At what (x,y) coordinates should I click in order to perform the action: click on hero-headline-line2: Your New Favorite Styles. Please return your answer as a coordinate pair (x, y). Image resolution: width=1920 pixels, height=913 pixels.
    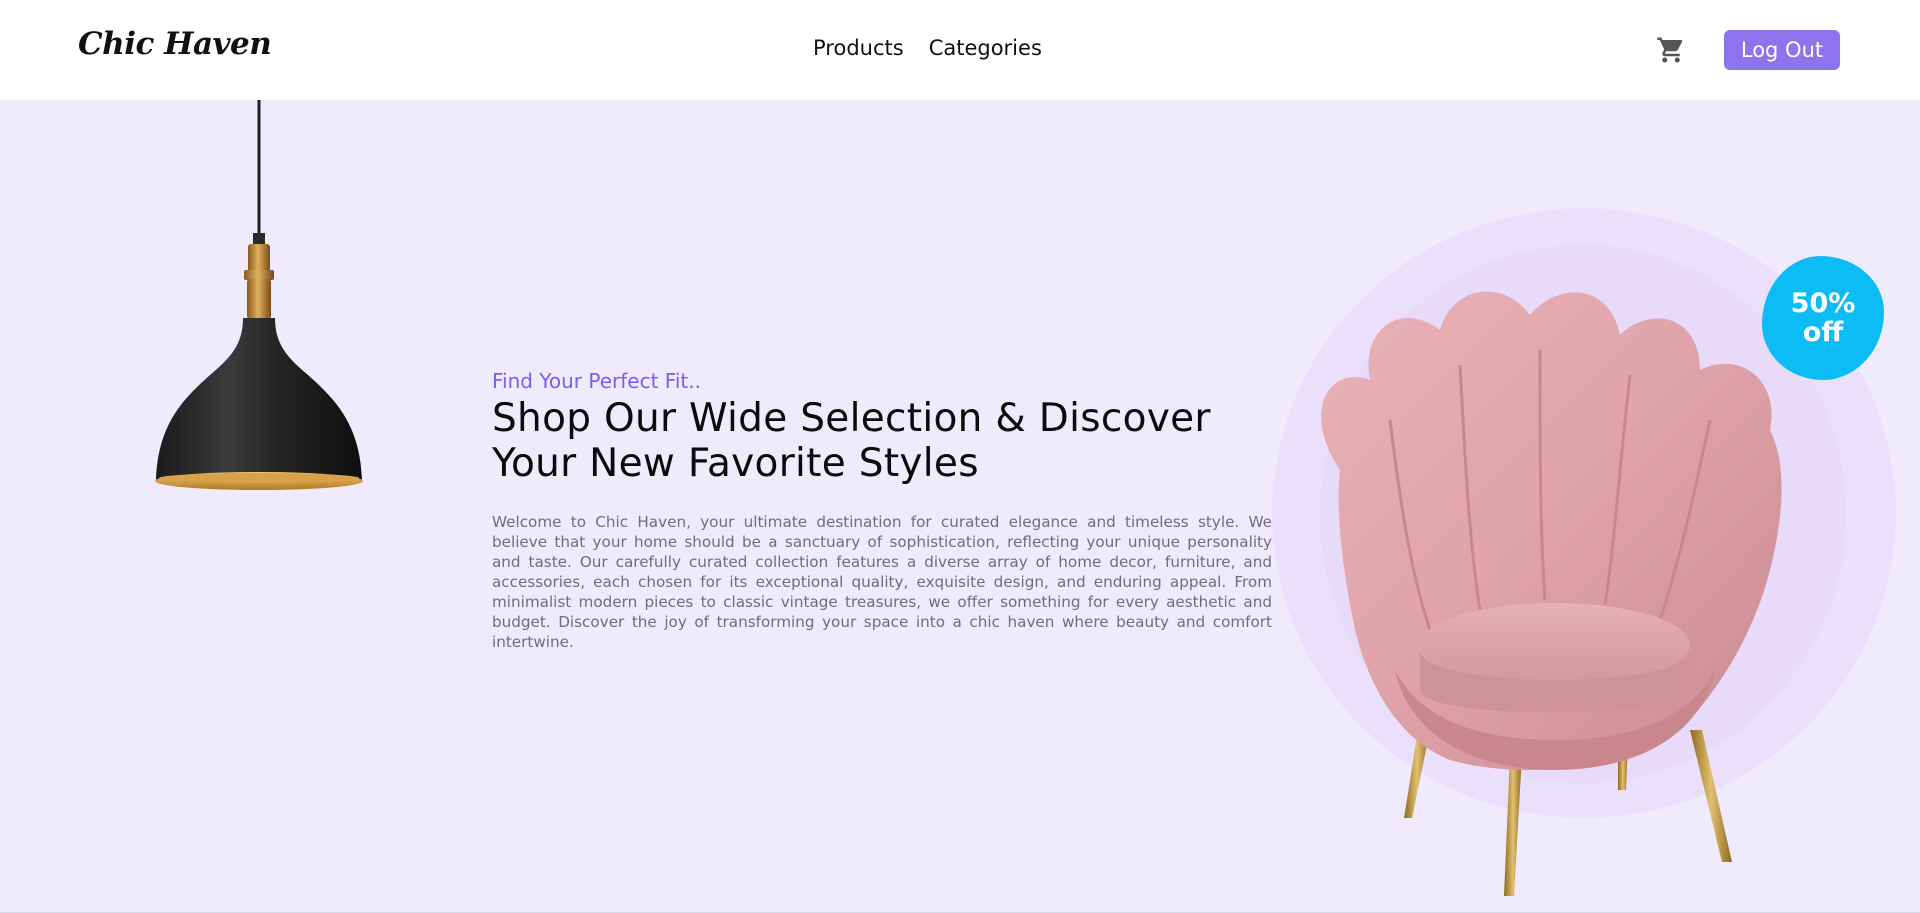
    Looking at the image, I should click on (735, 463).